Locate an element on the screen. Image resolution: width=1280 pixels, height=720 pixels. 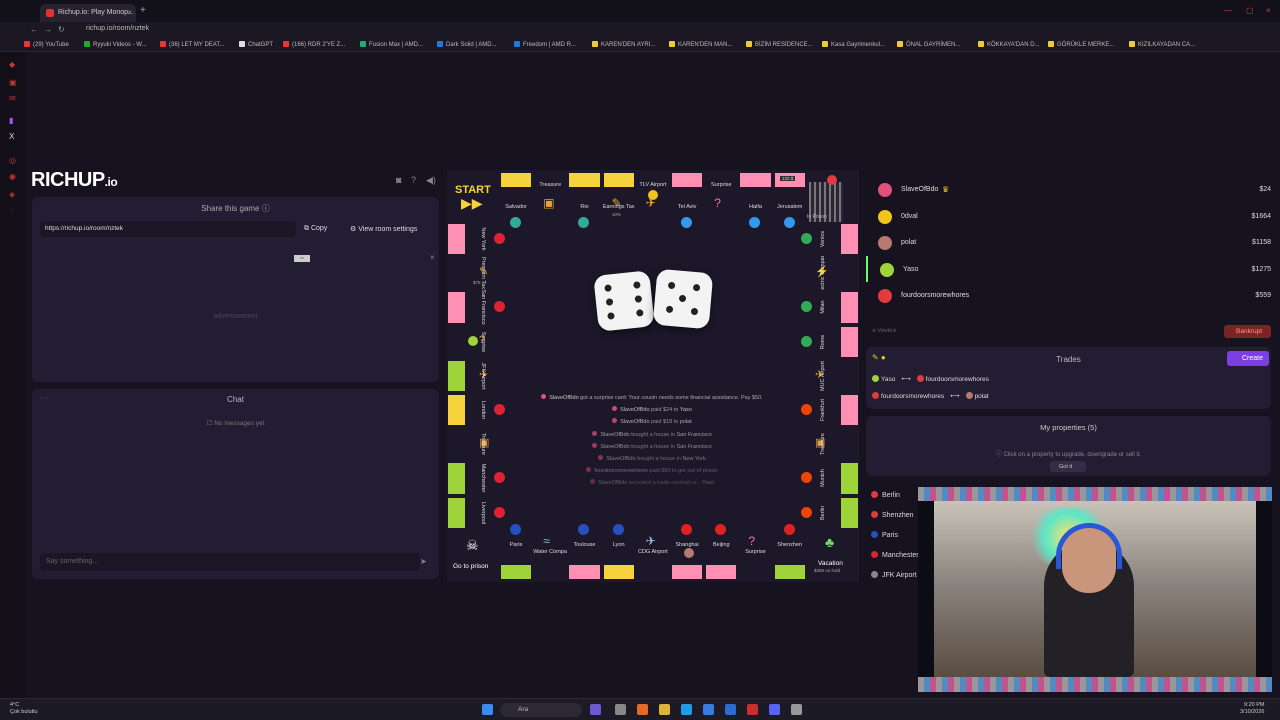
bankrupt-button: Bankrupt is located at coordinates (1247, 331).